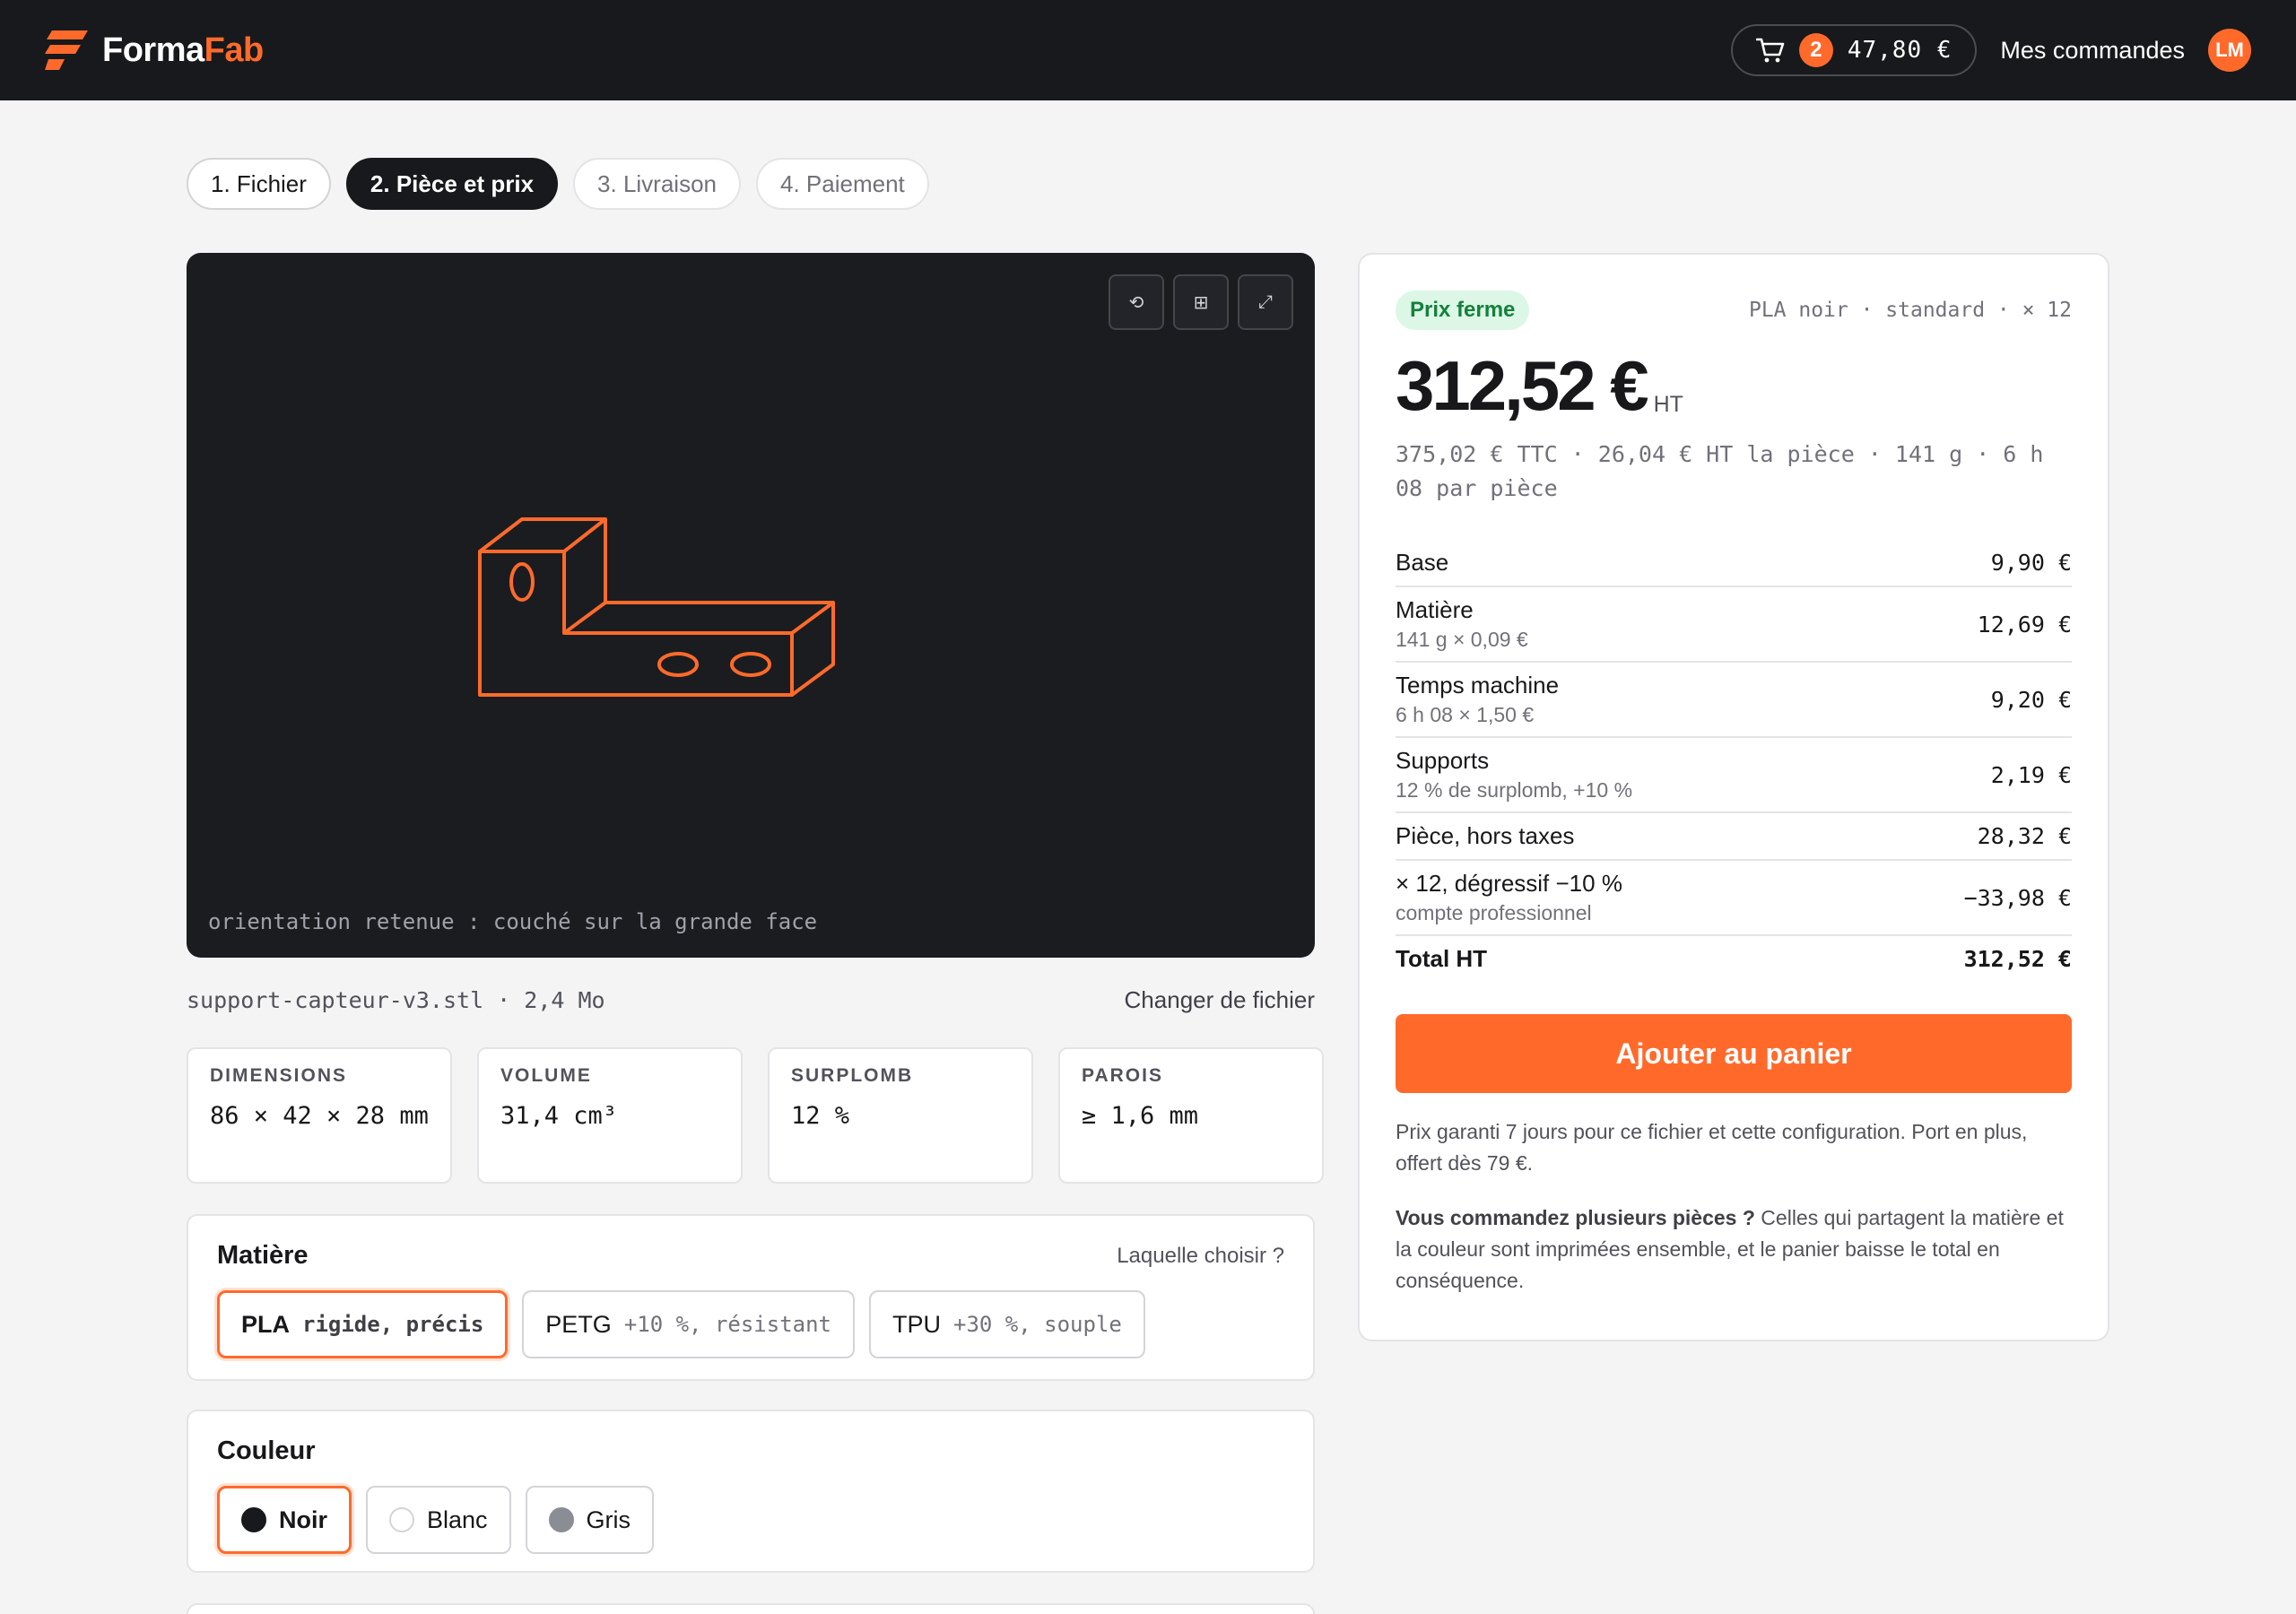  Describe the element at coordinates (1494, 912) in the screenshot. I see `row-sub: compte professionnel` at that location.